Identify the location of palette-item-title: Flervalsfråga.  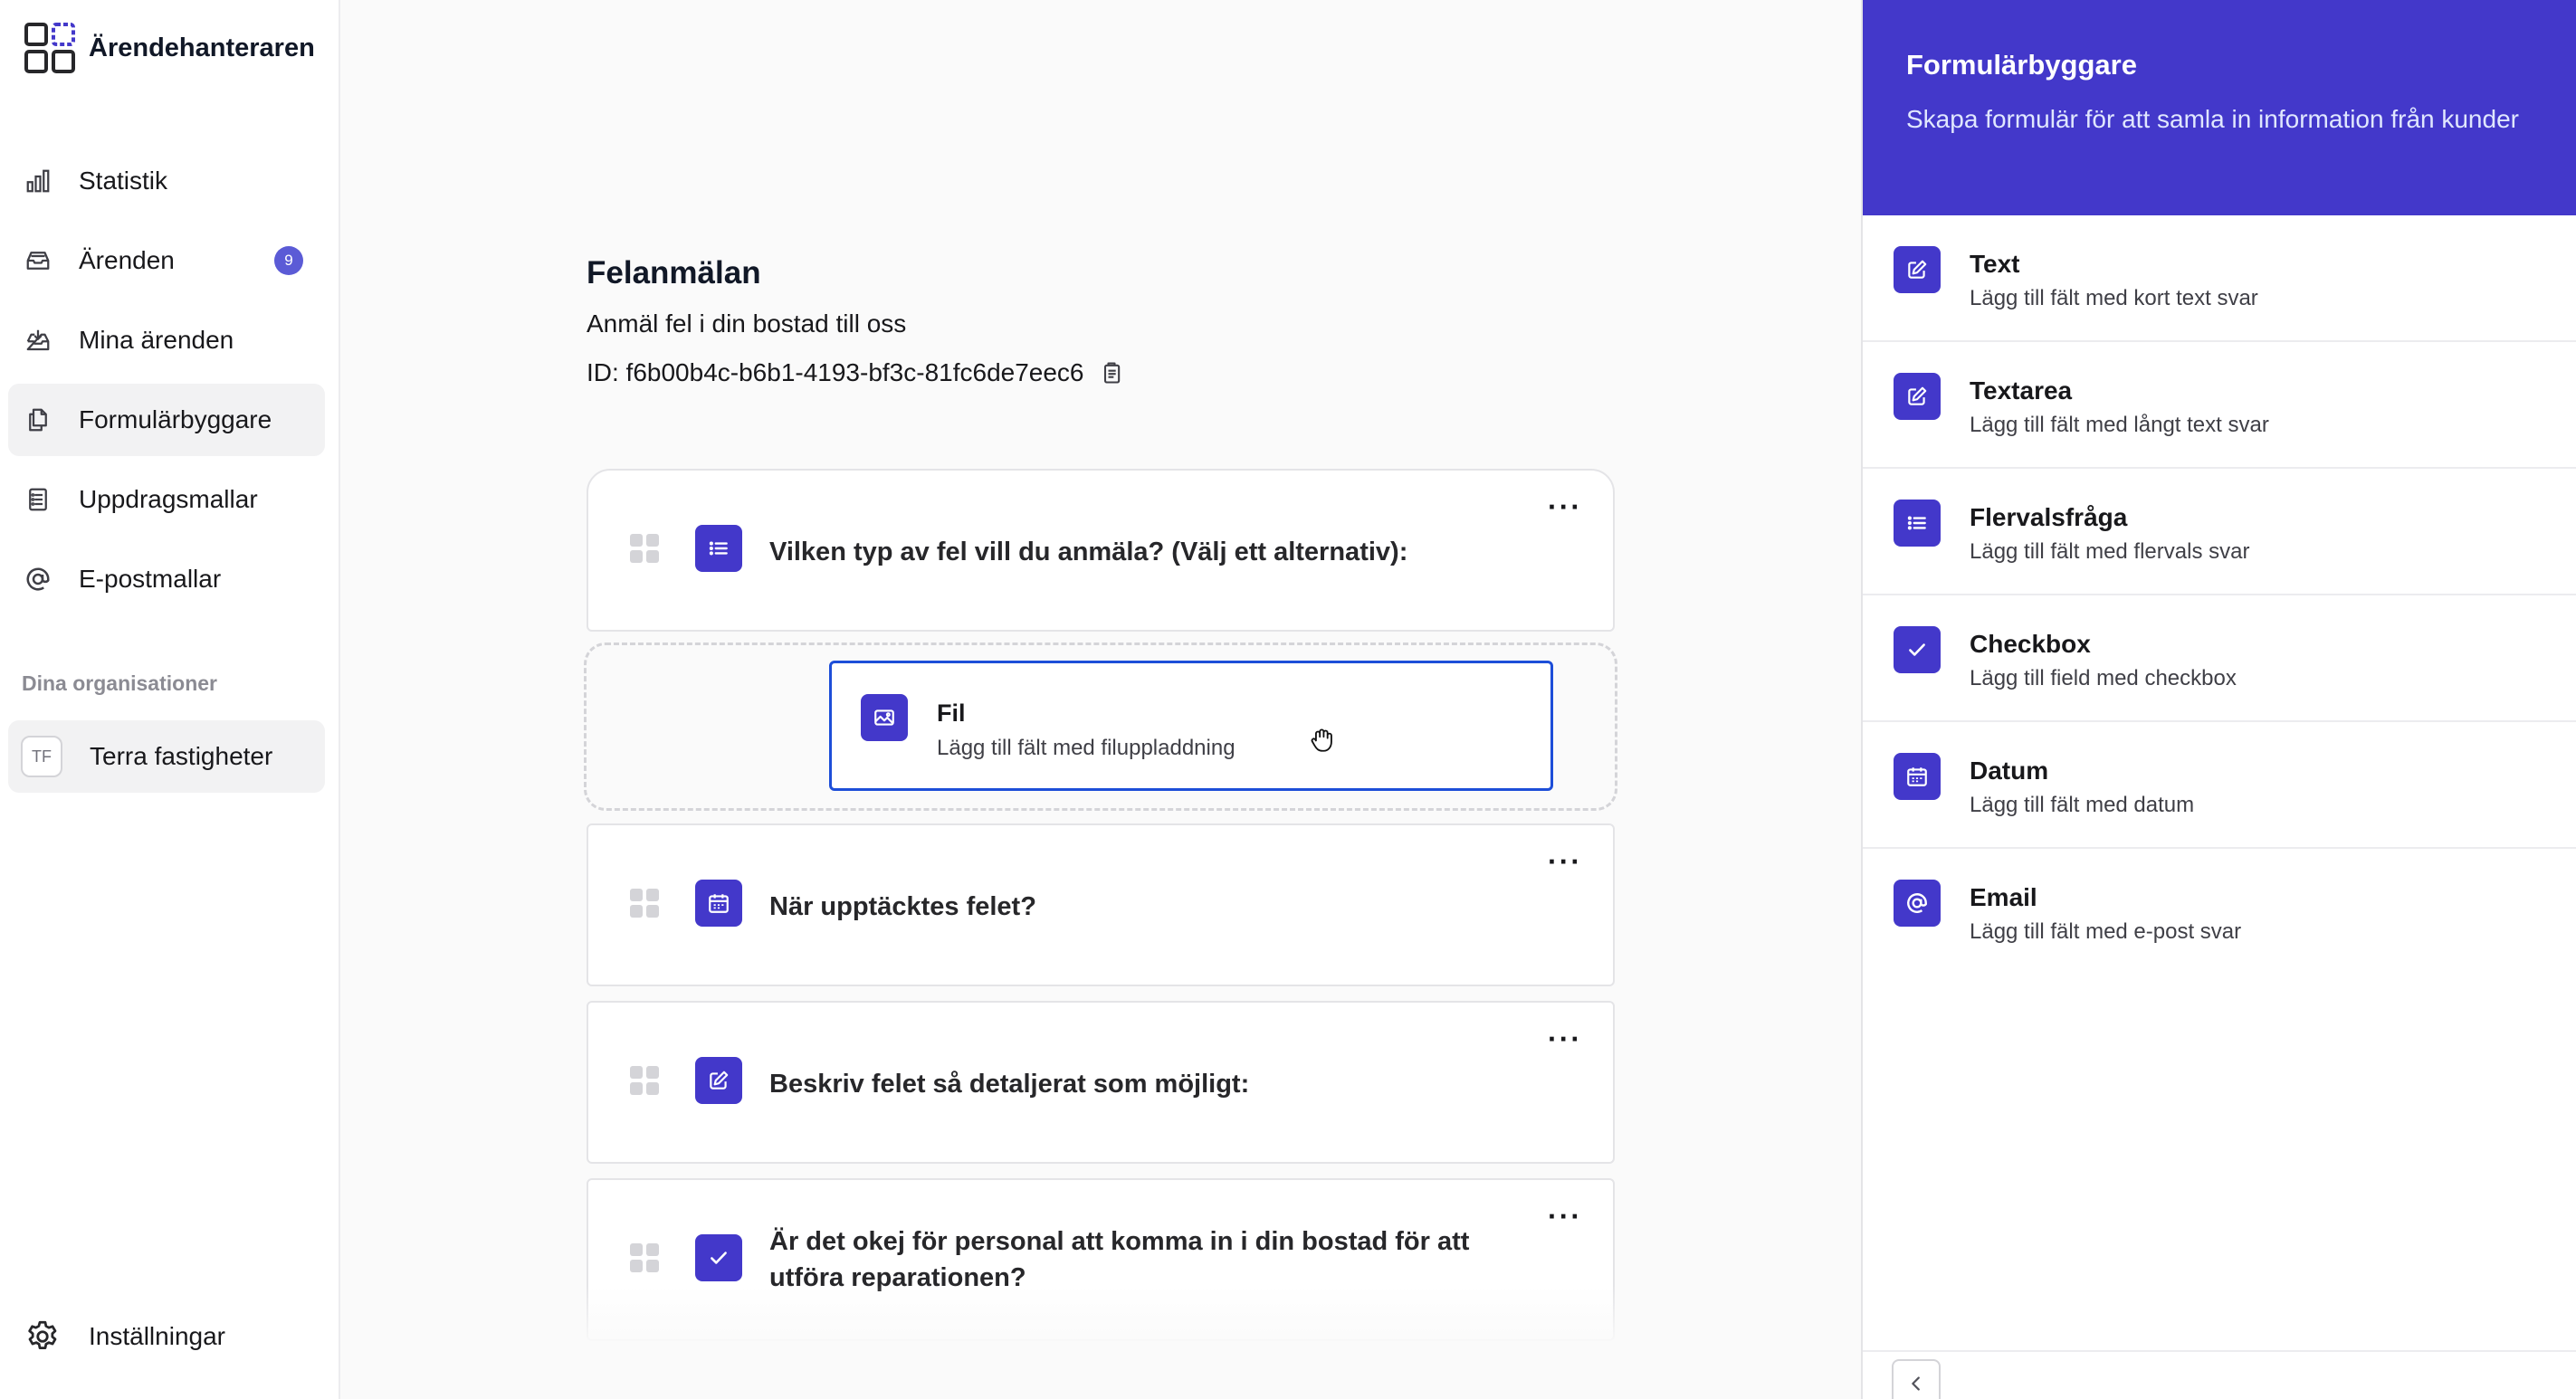
(2049, 517).